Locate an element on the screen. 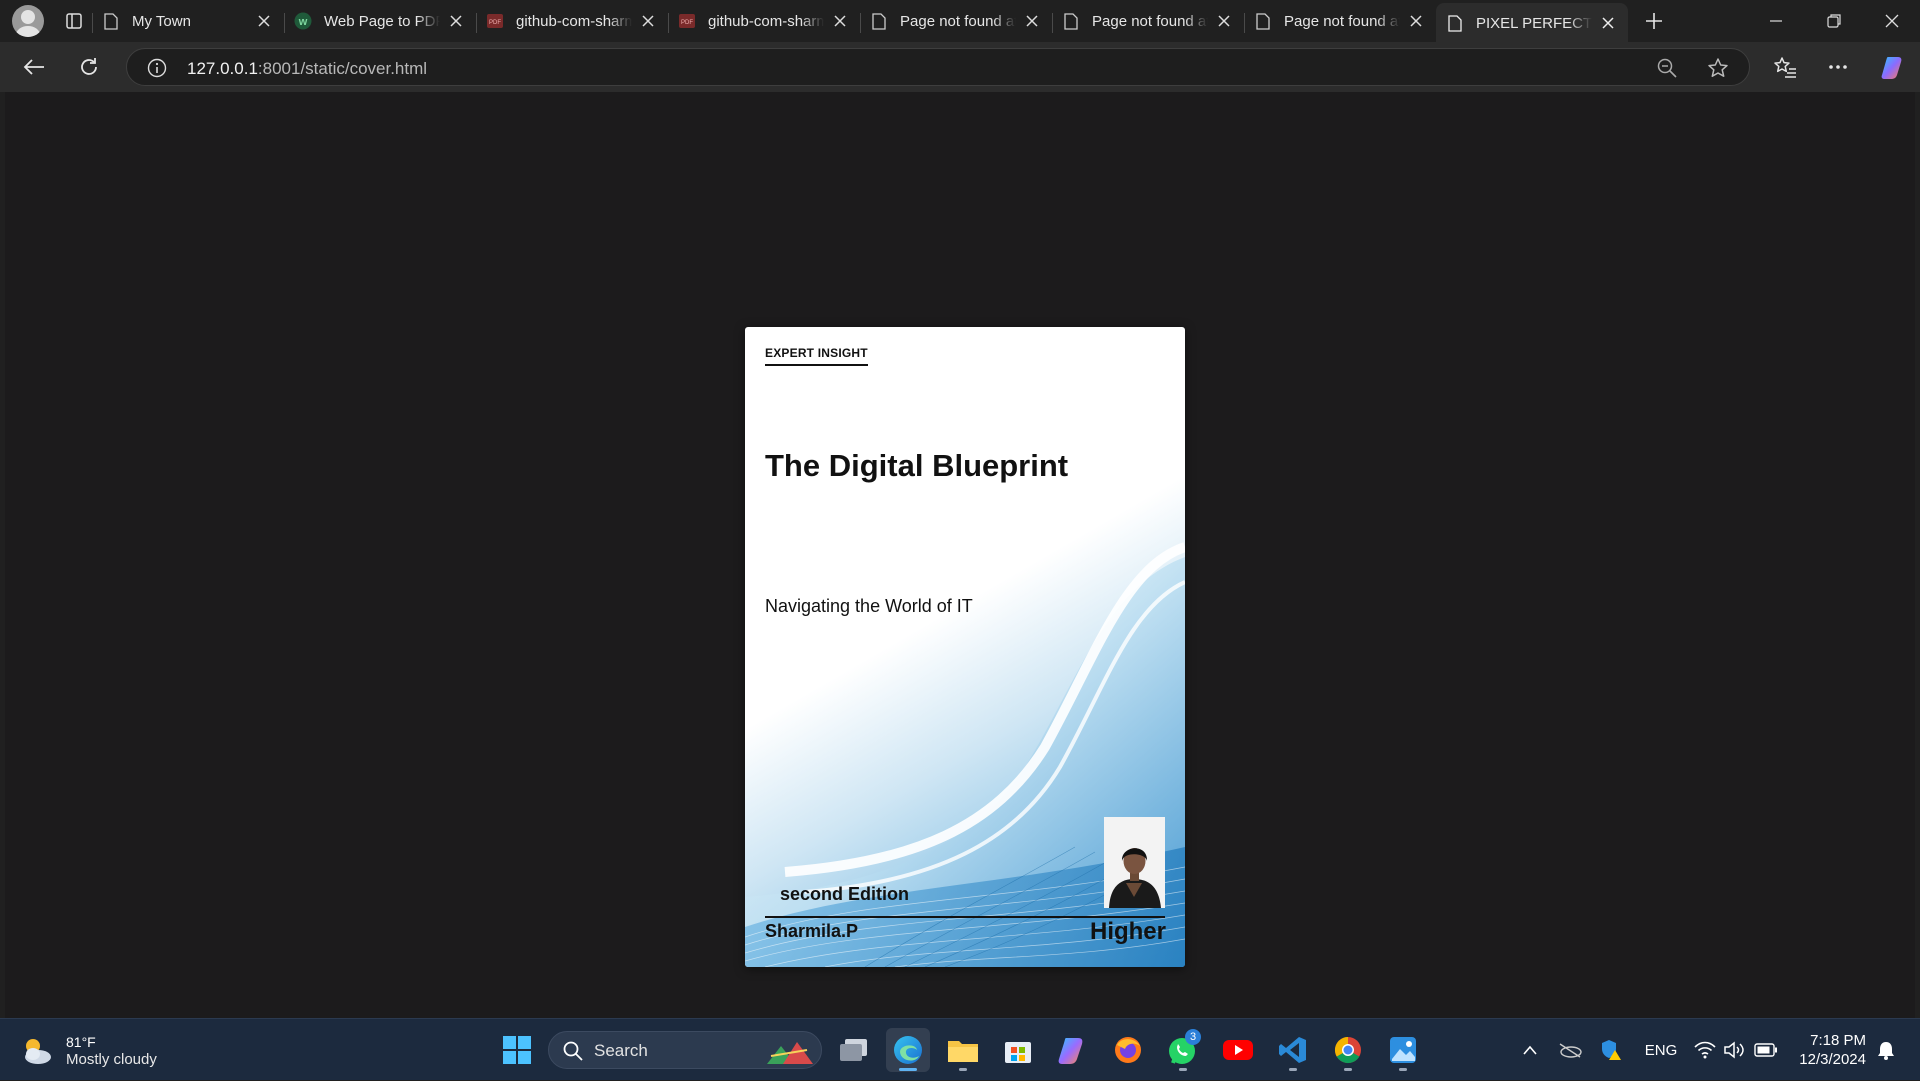 The height and width of the screenshot is (1081, 1920). refresh-icon is located at coordinates (89, 66).